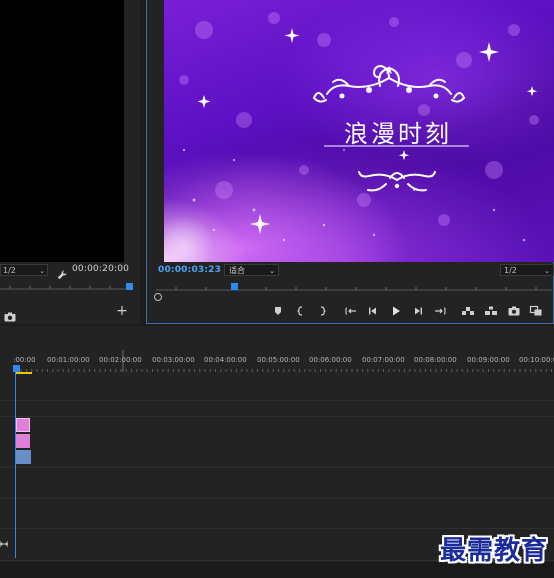 Image resolution: width=554 pixels, height=578 pixels. Describe the element at coordinates (66, 286) in the screenshot. I see `source-time-ruler` at that location.